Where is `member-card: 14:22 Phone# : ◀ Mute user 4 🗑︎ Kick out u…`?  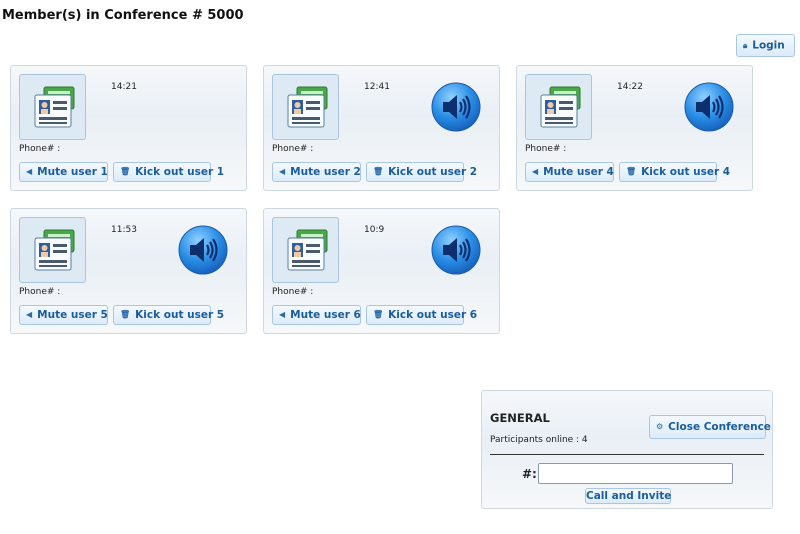 member-card: 14:22 Phone# : ◀ Mute user 4 🗑︎ Kick out u… is located at coordinates (634, 128).